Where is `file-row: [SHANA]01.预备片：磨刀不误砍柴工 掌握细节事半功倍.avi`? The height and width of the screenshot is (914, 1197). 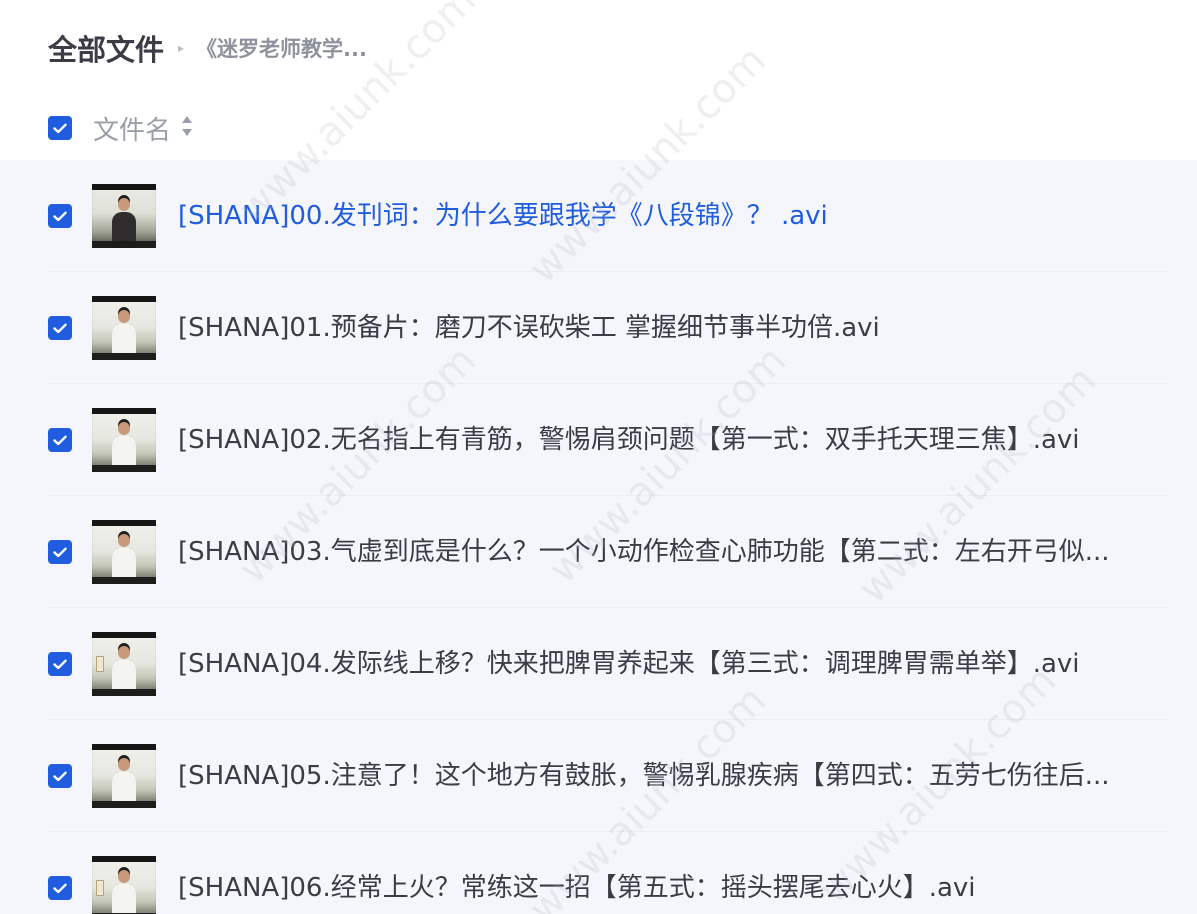
file-row: [SHANA]01.预备片：磨刀不误砍柴工 掌握细节事半功倍.avi is located at coordinates (598, 328).